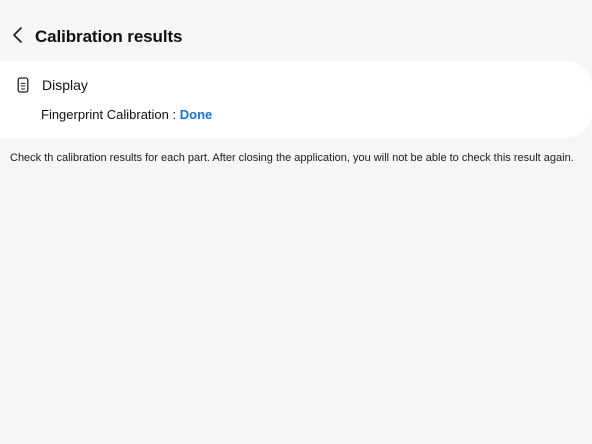 The image size is (592, 444). I want to click on back-chevron-icon, so click(18, 37).